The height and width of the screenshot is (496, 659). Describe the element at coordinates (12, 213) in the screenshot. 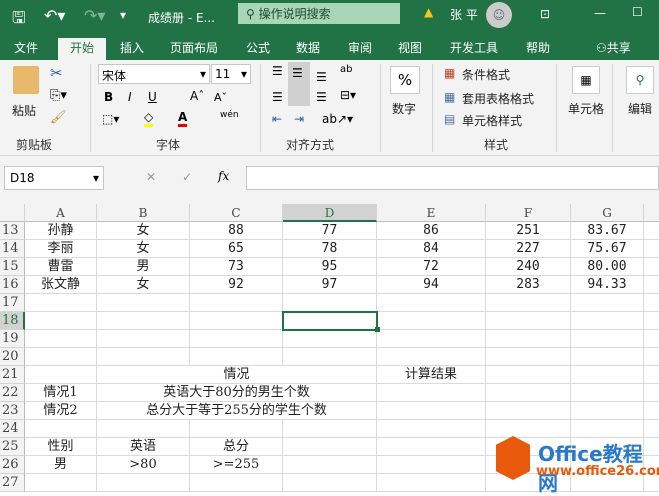

I see `select-all-corner` at that location.